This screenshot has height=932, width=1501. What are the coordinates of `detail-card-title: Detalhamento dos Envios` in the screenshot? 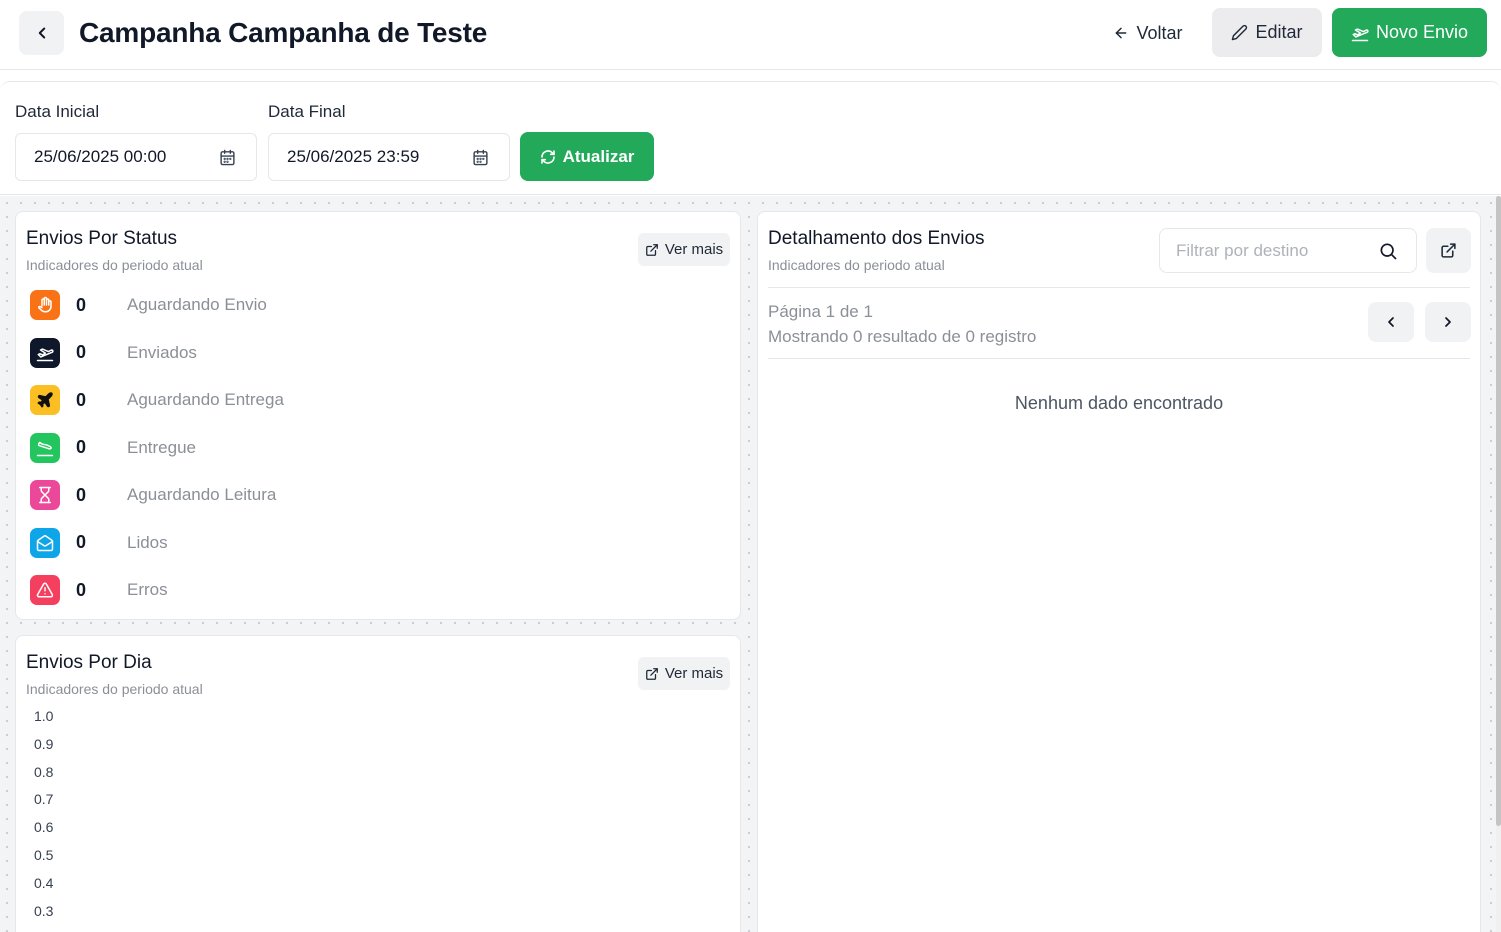 It's located at (876, 238).